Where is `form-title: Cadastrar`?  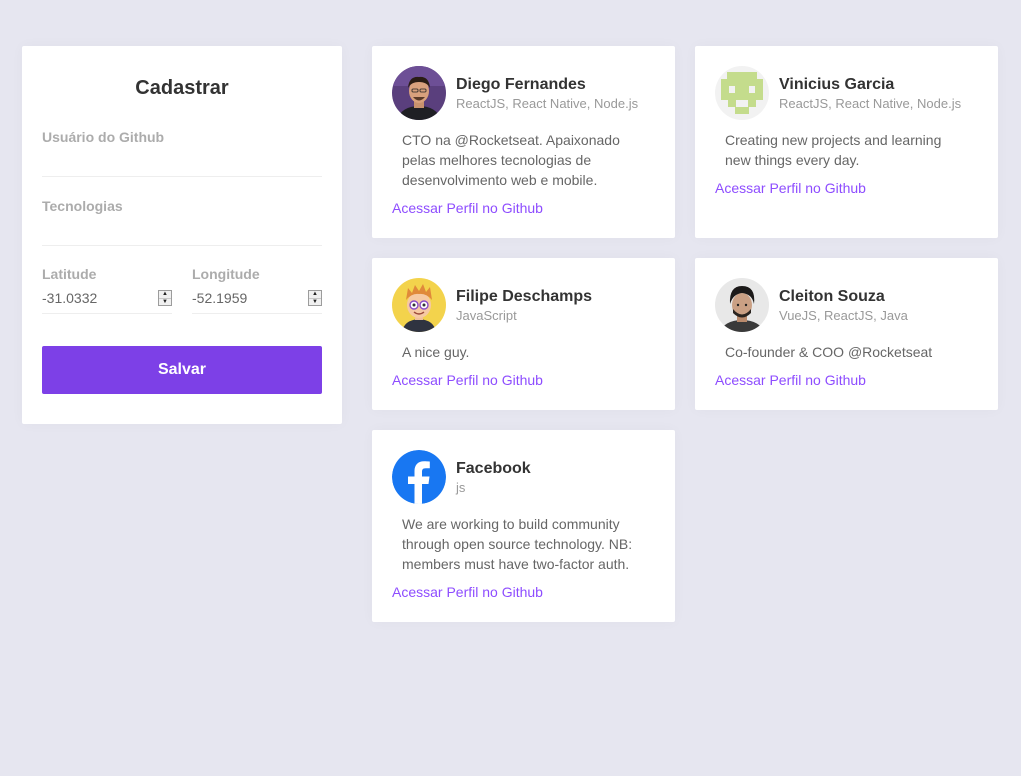
form-title: Cadastrar is located at coordinates (182, 88).